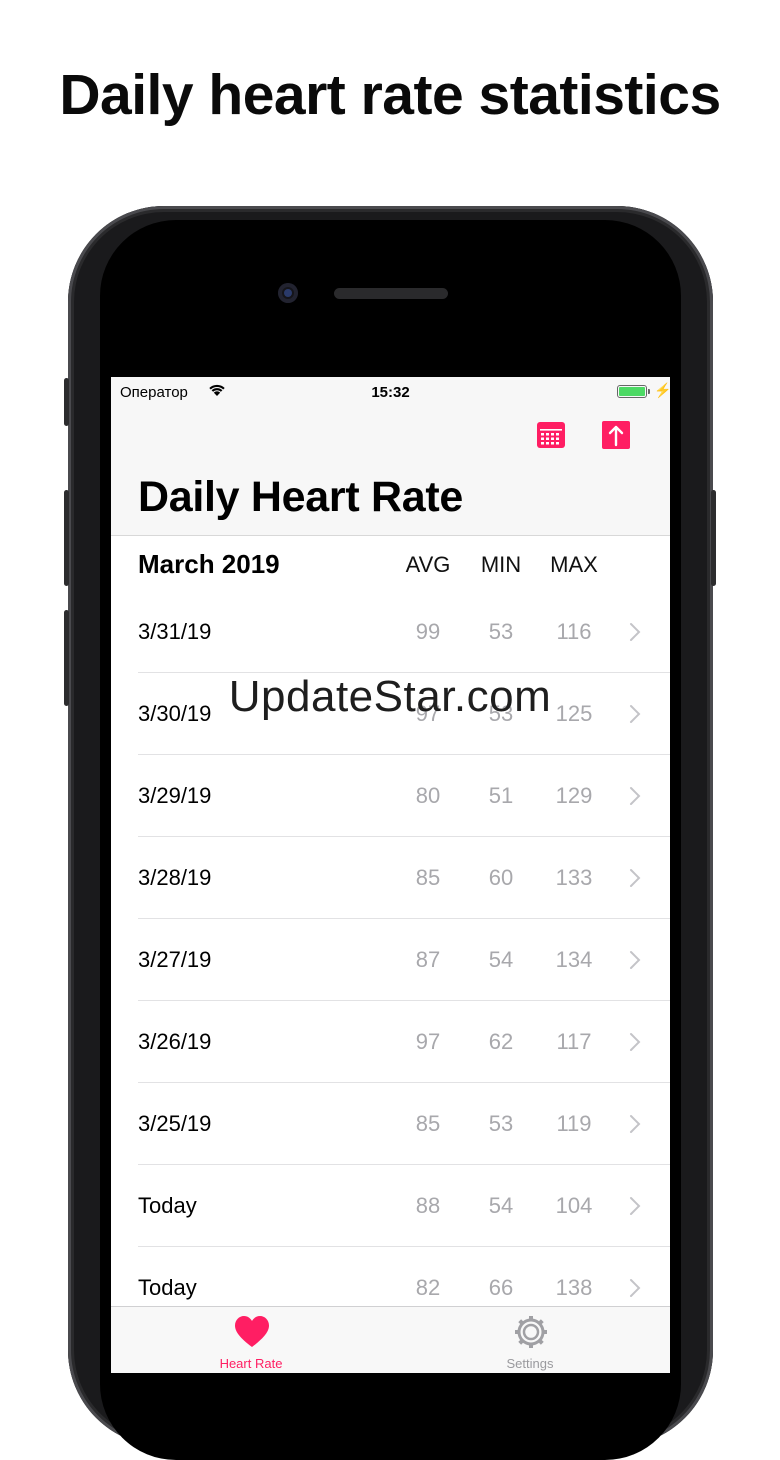 The height and width of the screenshot is (1460, 780). I want to click on row-avg: 88, so click(428, 1205).